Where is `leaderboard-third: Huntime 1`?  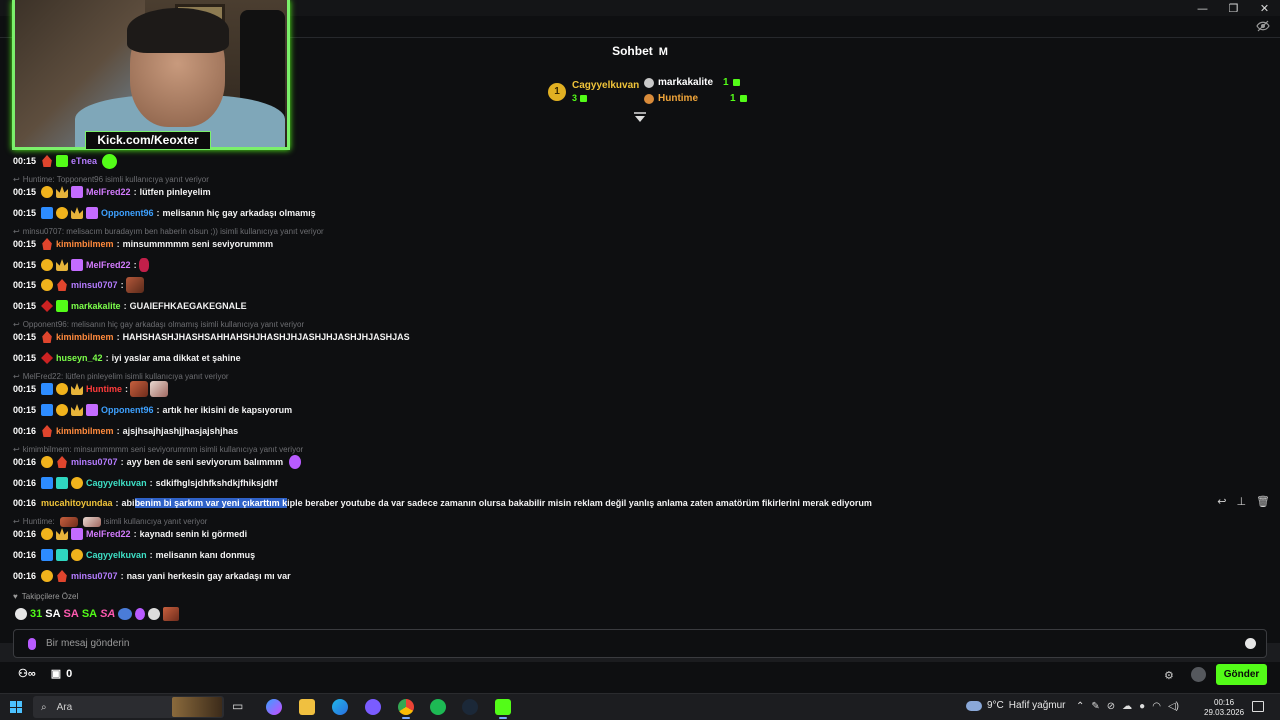
leaderboard-third: Huntime 1 is located at coordinates (695, 98).